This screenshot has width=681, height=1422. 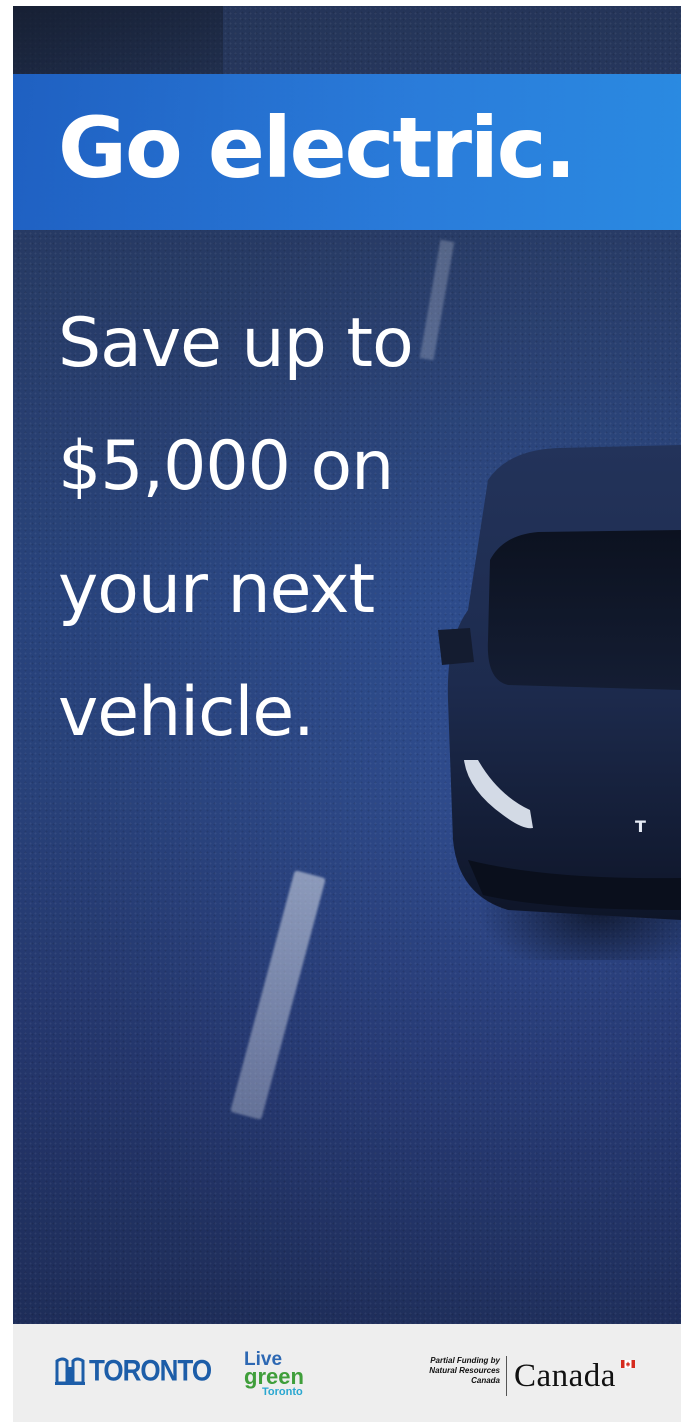 What do you see at coordinates (216, 589) in the screenshot?
I see `offer-line: your next` at bounding box center [216, 589].